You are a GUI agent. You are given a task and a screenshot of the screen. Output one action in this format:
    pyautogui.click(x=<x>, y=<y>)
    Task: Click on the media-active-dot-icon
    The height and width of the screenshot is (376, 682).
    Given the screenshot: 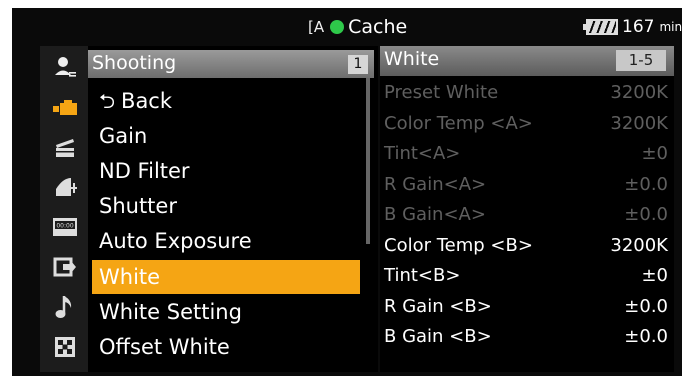 What is the action you would take?
    pyautogui.click(x=337, y=27)
    